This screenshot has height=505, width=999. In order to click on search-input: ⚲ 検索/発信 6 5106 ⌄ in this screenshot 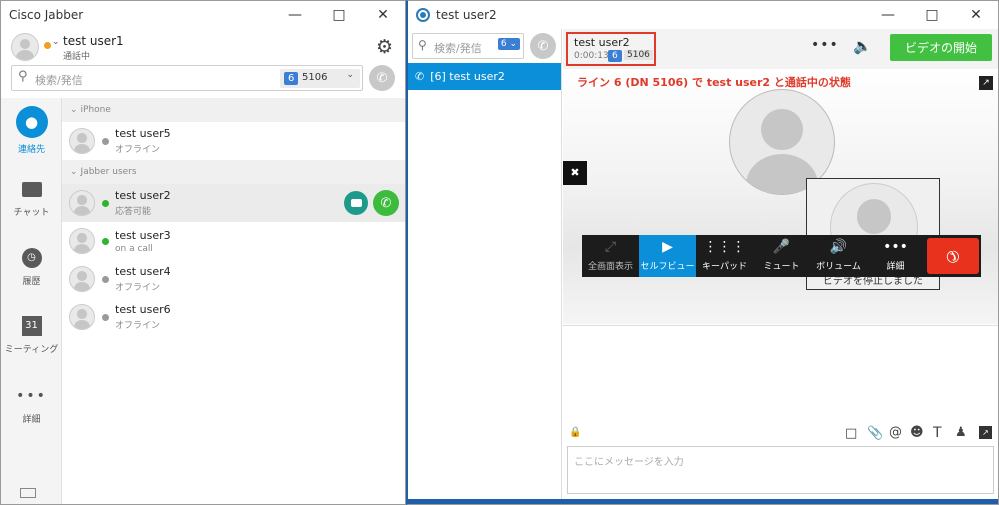, I will do `click(187, 78)`.